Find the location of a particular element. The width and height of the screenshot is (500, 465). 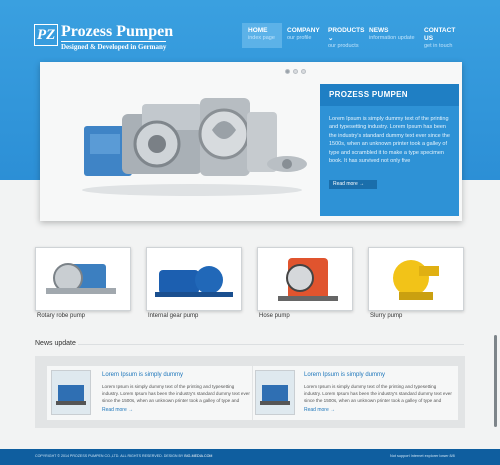

slurry-pump-image is located at coordinates (416, 280).